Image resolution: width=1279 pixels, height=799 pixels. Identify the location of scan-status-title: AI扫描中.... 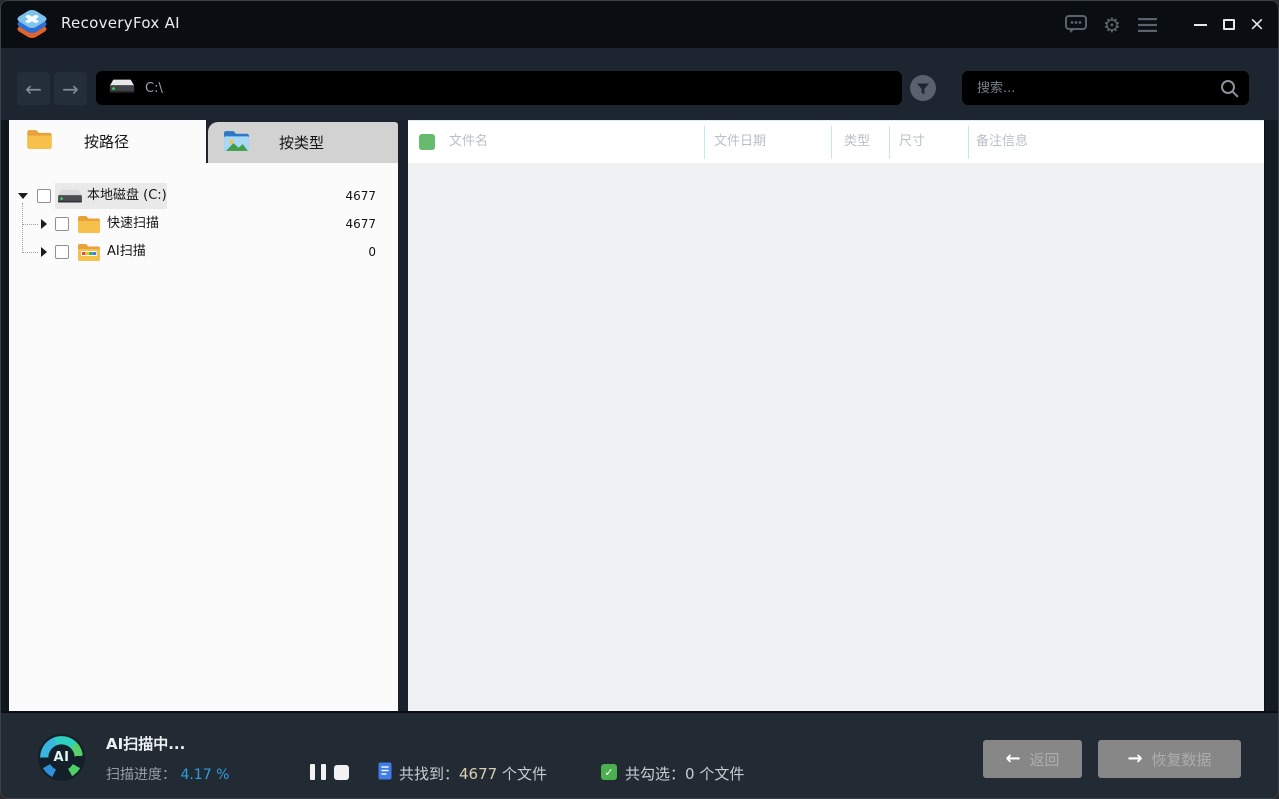
(146, 744).